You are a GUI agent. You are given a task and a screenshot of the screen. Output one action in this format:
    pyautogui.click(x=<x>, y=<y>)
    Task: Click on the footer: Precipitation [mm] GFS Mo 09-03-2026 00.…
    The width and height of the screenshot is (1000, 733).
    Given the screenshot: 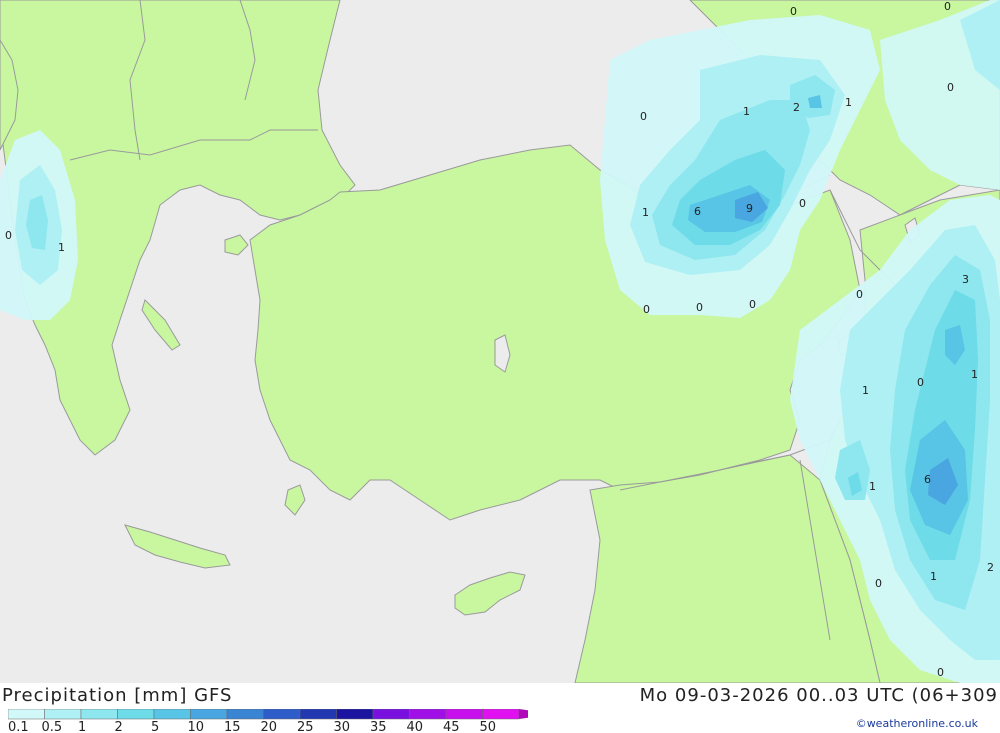 What is the action you would take?
    pyautogui.click(x=500, y=708)
    